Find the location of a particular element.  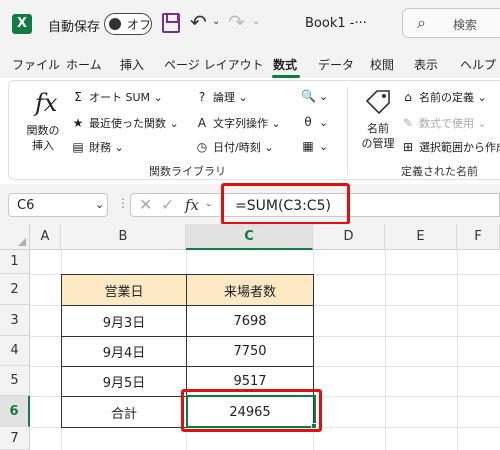

defined-names-group-label: 定義された名前 is located at coordinates (439, 171).